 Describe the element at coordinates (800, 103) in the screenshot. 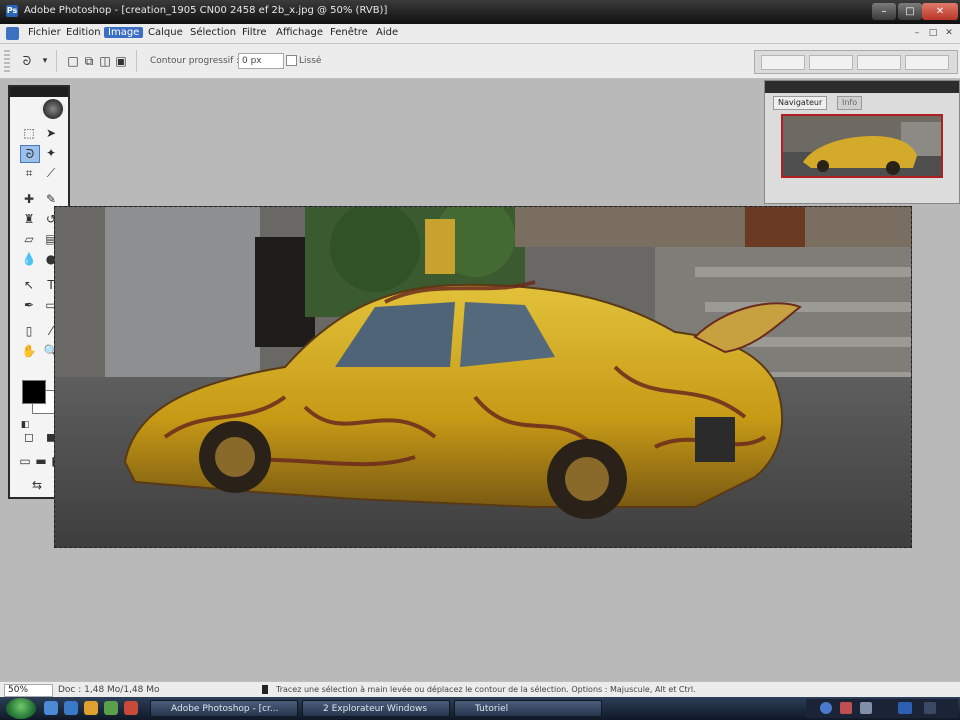

I see `tab-navigator: Navigateur` at that location.